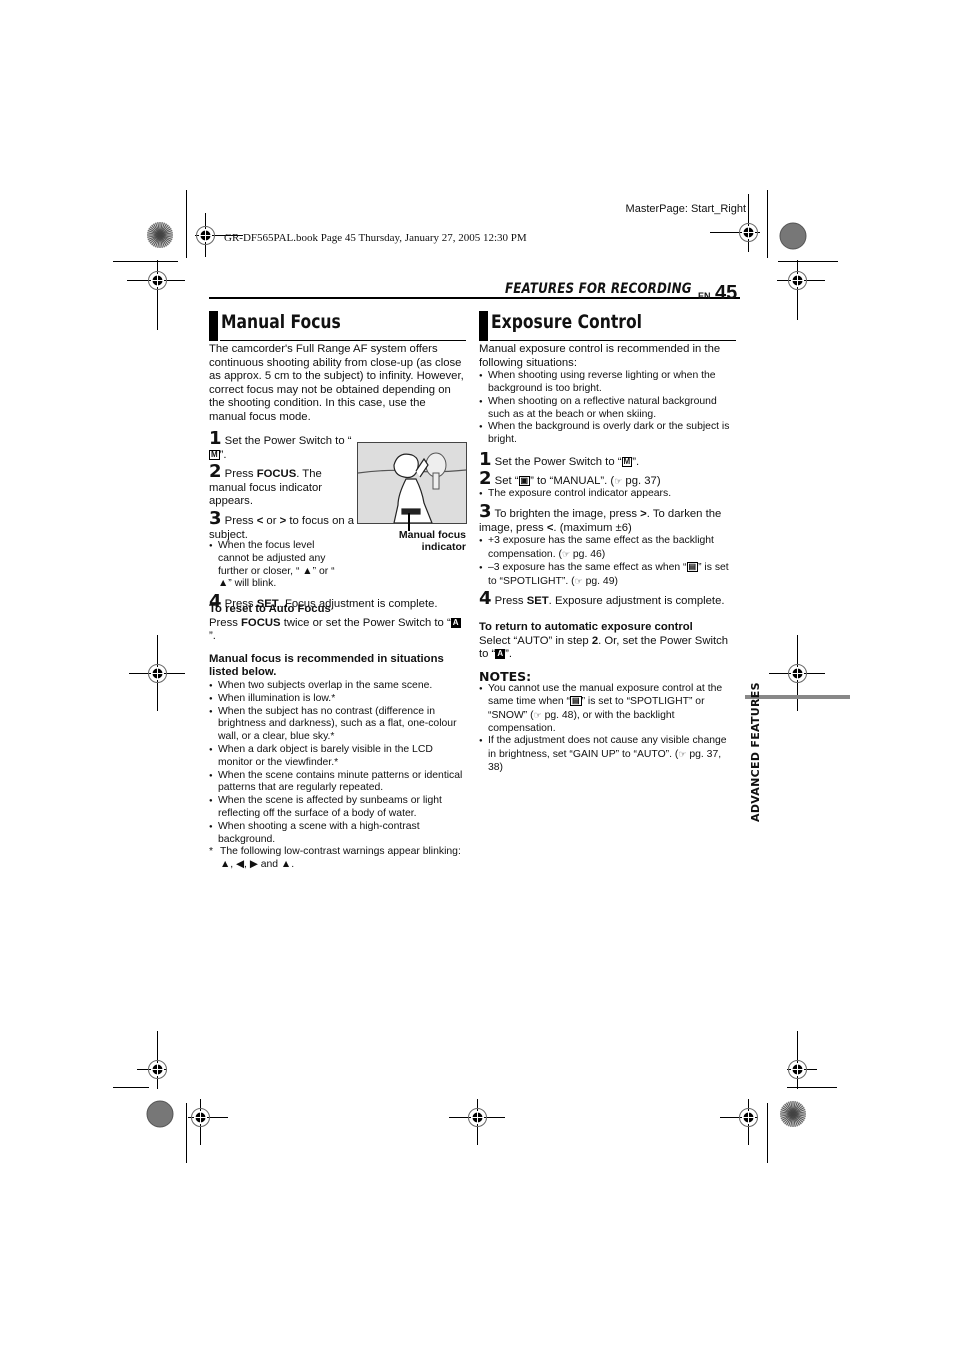 Image resolution: width=954 pixels, height=1351 pixels. I want to click on figure-caption: Manual focus indicator, so click(432, 541).